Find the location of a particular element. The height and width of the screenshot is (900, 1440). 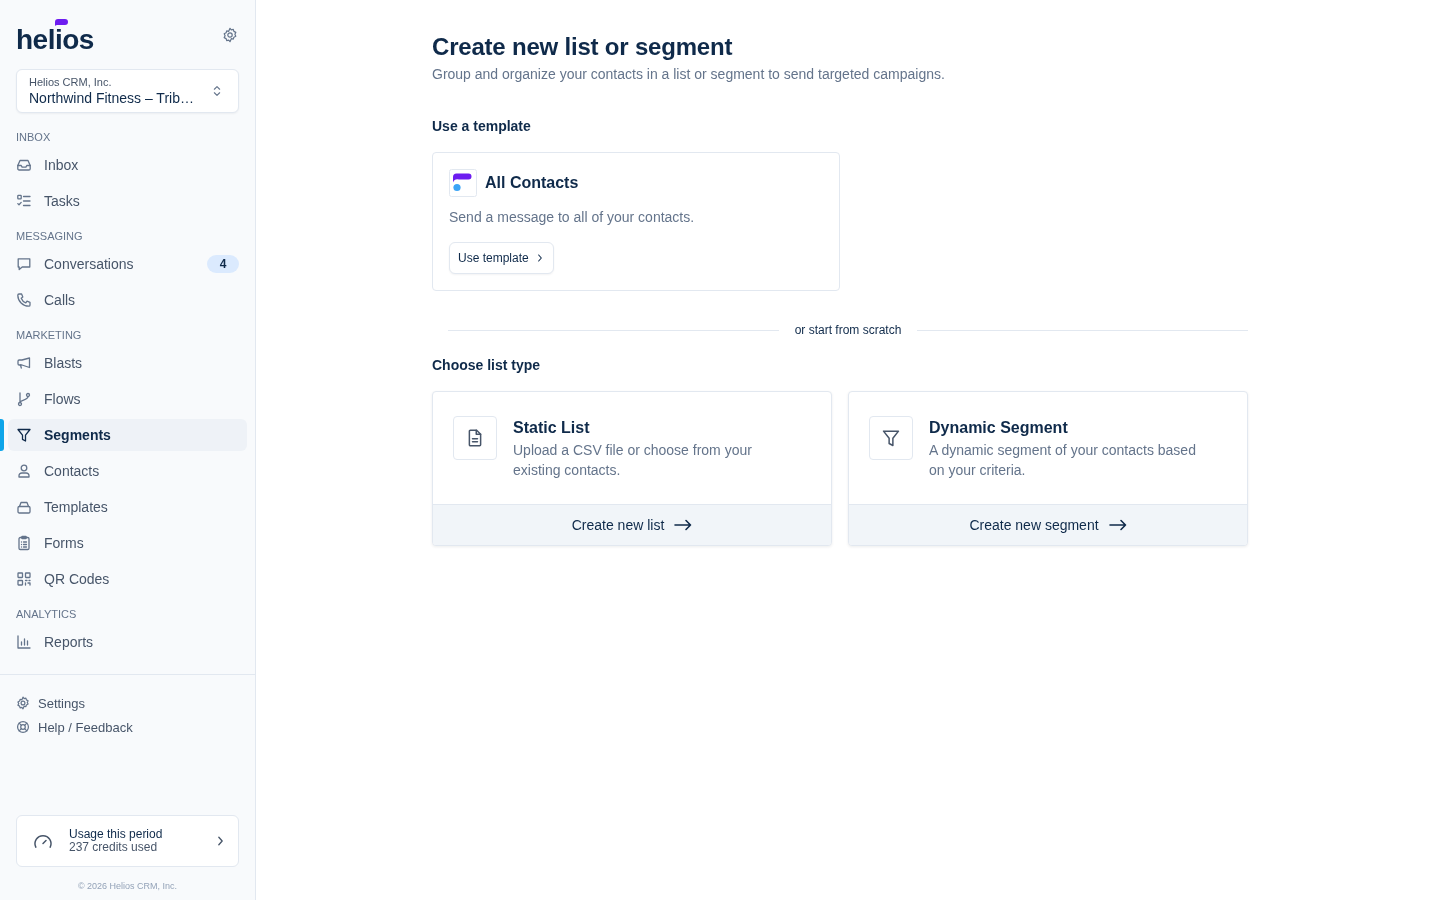

phone-icon is located at coordinates (24, 300).